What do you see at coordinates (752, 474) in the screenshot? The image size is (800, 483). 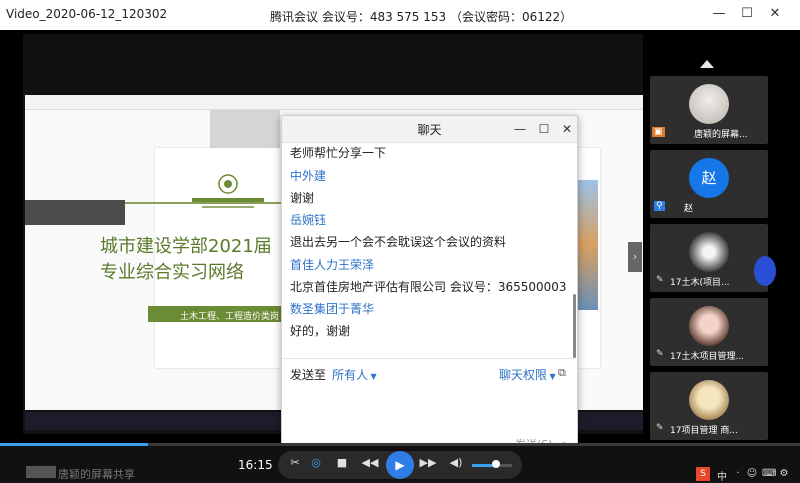 I see `emoji-icon: ☺` at bounding box center [752, 474].